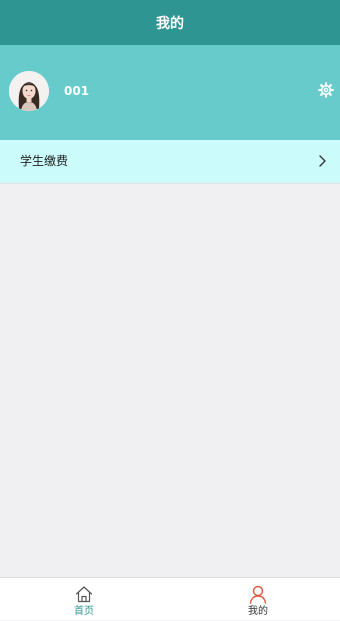  I want to click on avatar-image, so click(29, 91).